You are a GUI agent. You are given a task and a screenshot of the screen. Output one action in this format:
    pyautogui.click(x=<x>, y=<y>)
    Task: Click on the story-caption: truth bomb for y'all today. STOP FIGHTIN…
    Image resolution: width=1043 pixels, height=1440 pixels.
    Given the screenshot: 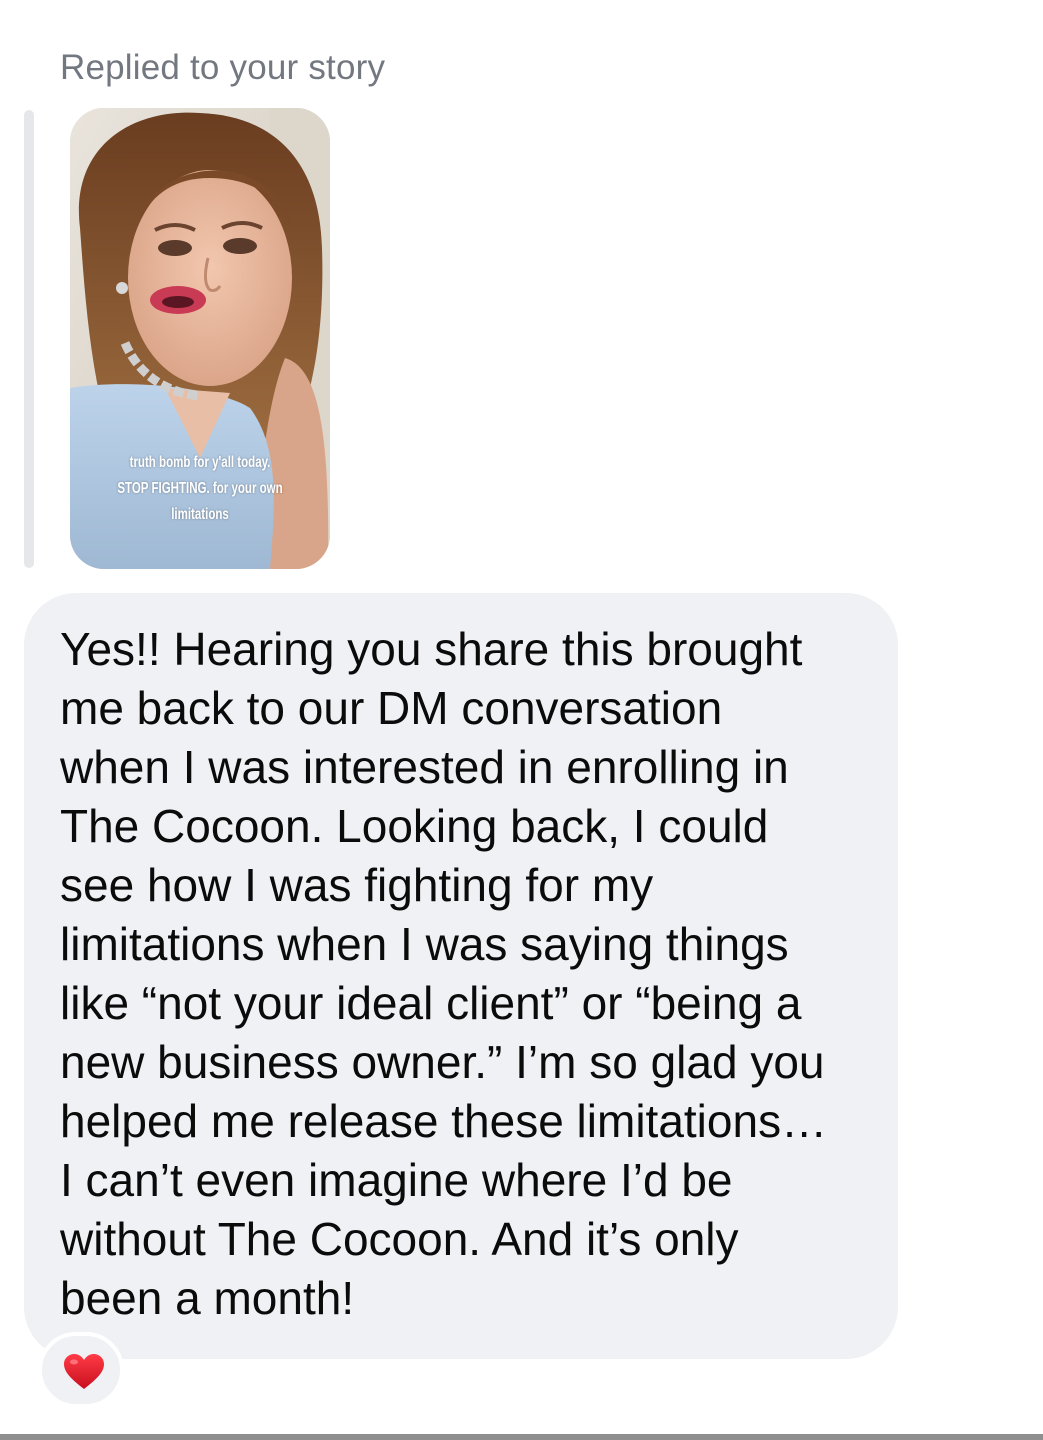 What is the action you would take?
    pyautogui.click(x=199, y=489)
    